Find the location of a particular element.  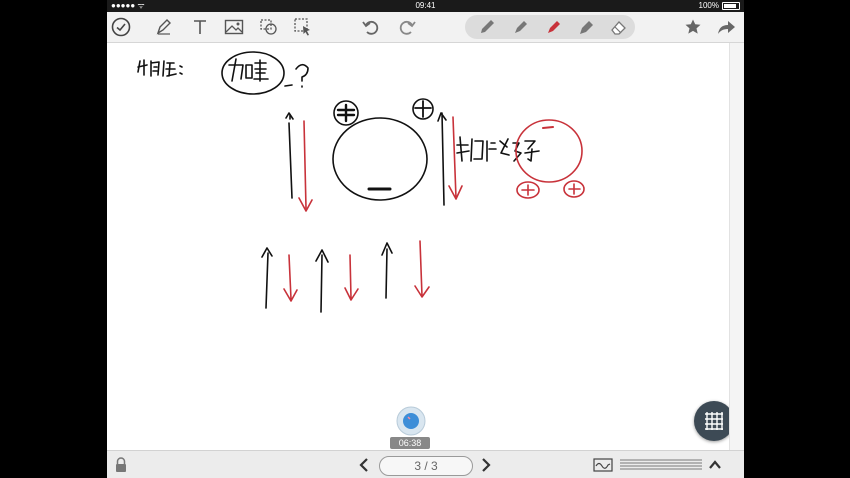

recording-timer: 06:38 is located at coordinates (410, 443).